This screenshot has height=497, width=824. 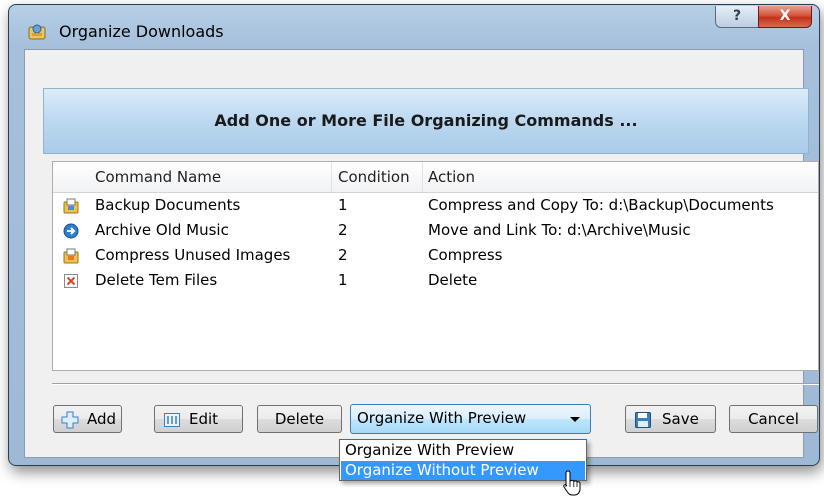 I want to click on floppy-disk-icon, so click(x=643, y=420).